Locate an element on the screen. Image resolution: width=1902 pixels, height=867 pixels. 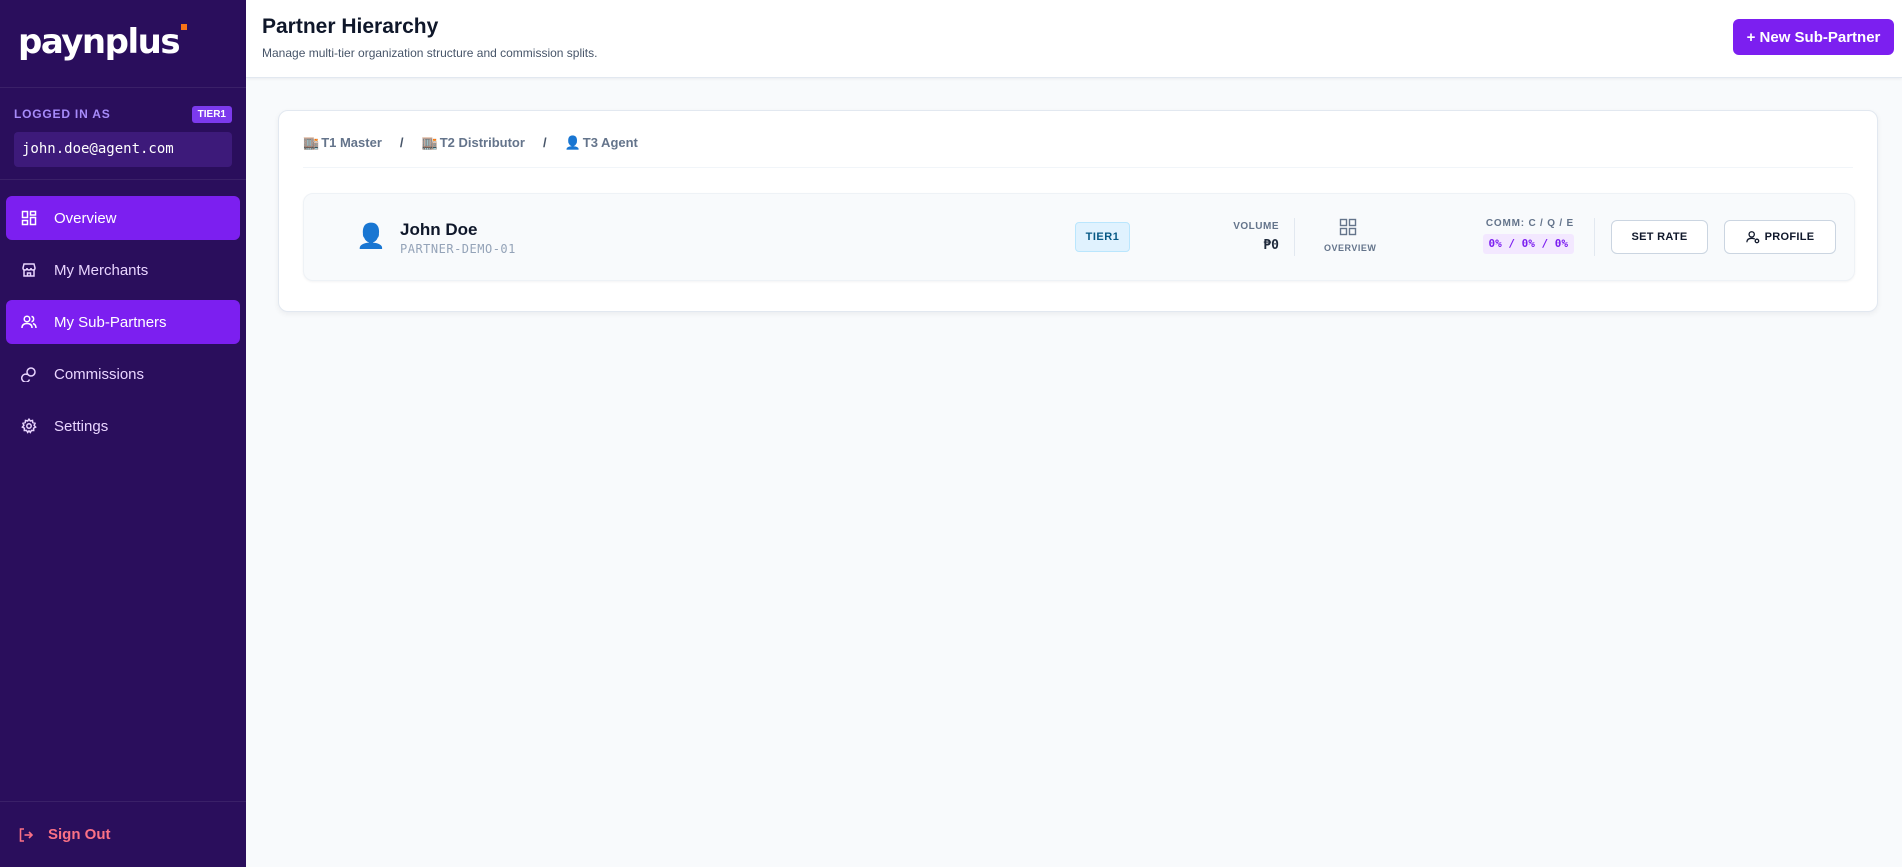
breadcrumb-t3-agent: 👤 T3 Agent is located at coordinates (601, 151).